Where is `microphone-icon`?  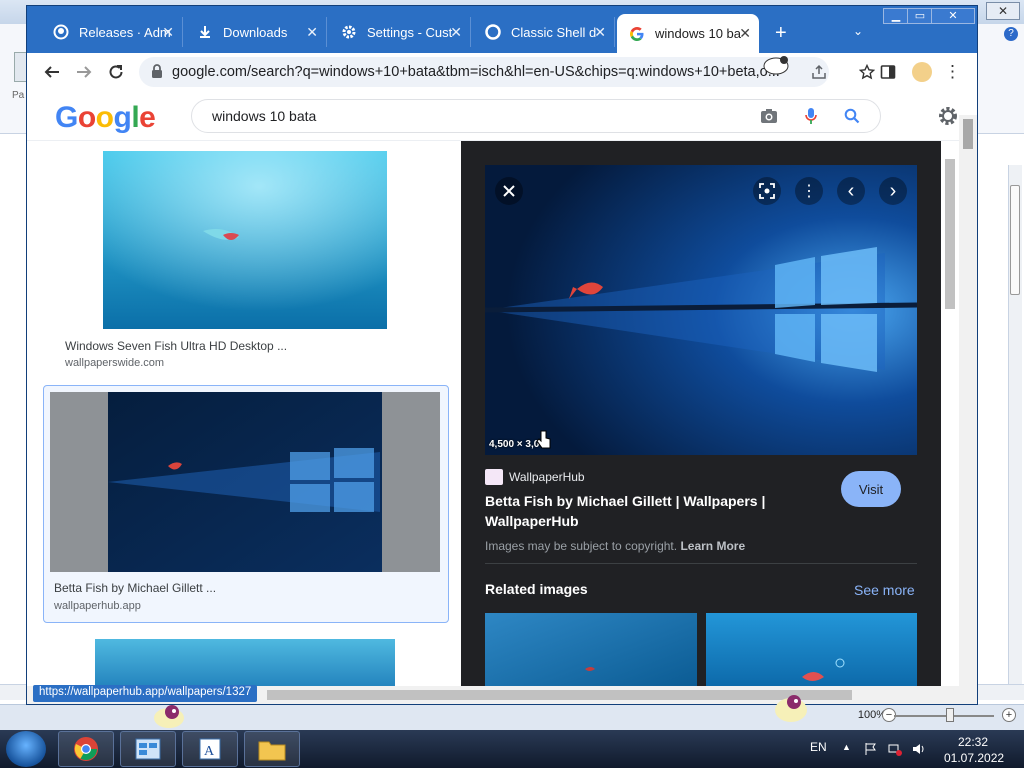 microphone-icon is located at coordinates (811, 118).